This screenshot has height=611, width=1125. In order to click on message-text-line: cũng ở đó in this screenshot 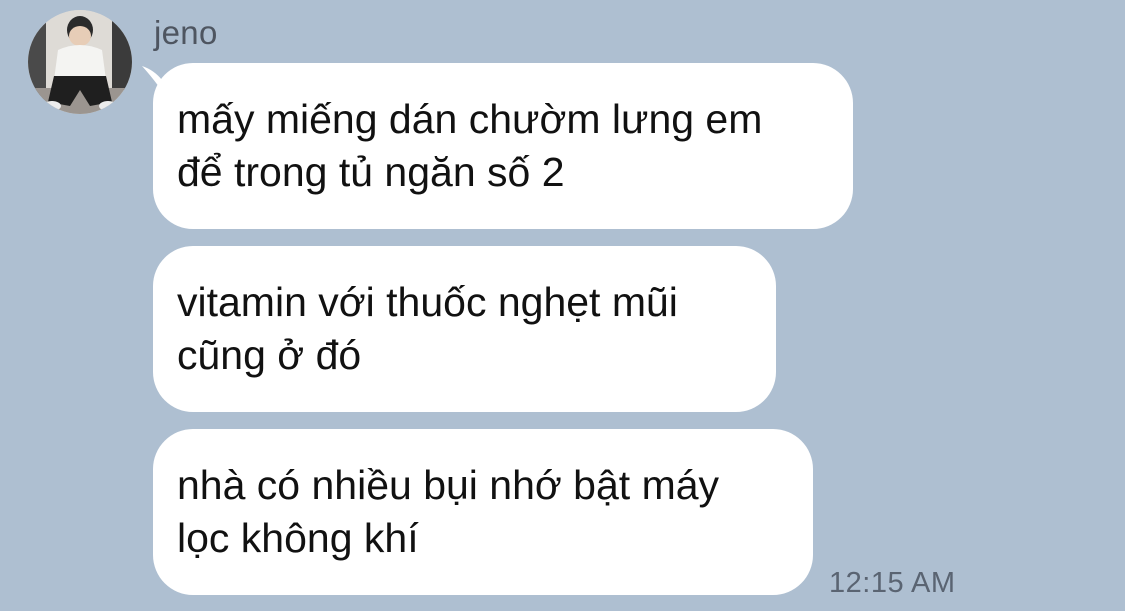, I will do `click(269, 355)`.